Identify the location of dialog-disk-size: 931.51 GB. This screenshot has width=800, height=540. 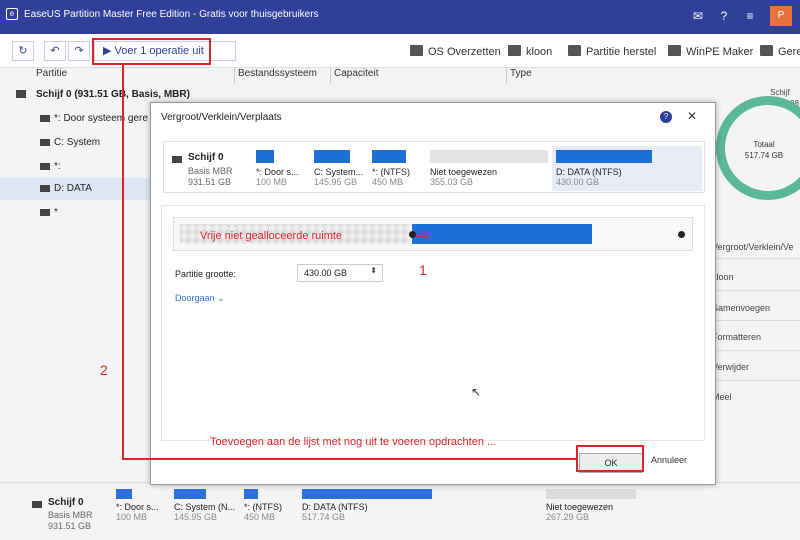
(210, 182).